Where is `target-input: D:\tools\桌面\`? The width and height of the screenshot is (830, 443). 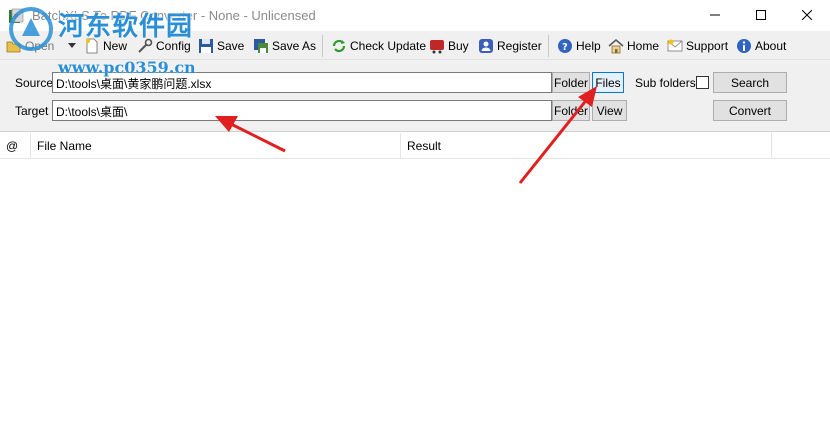
target-input: D:\tools\桌面\ is located at coordinates (302, 110).